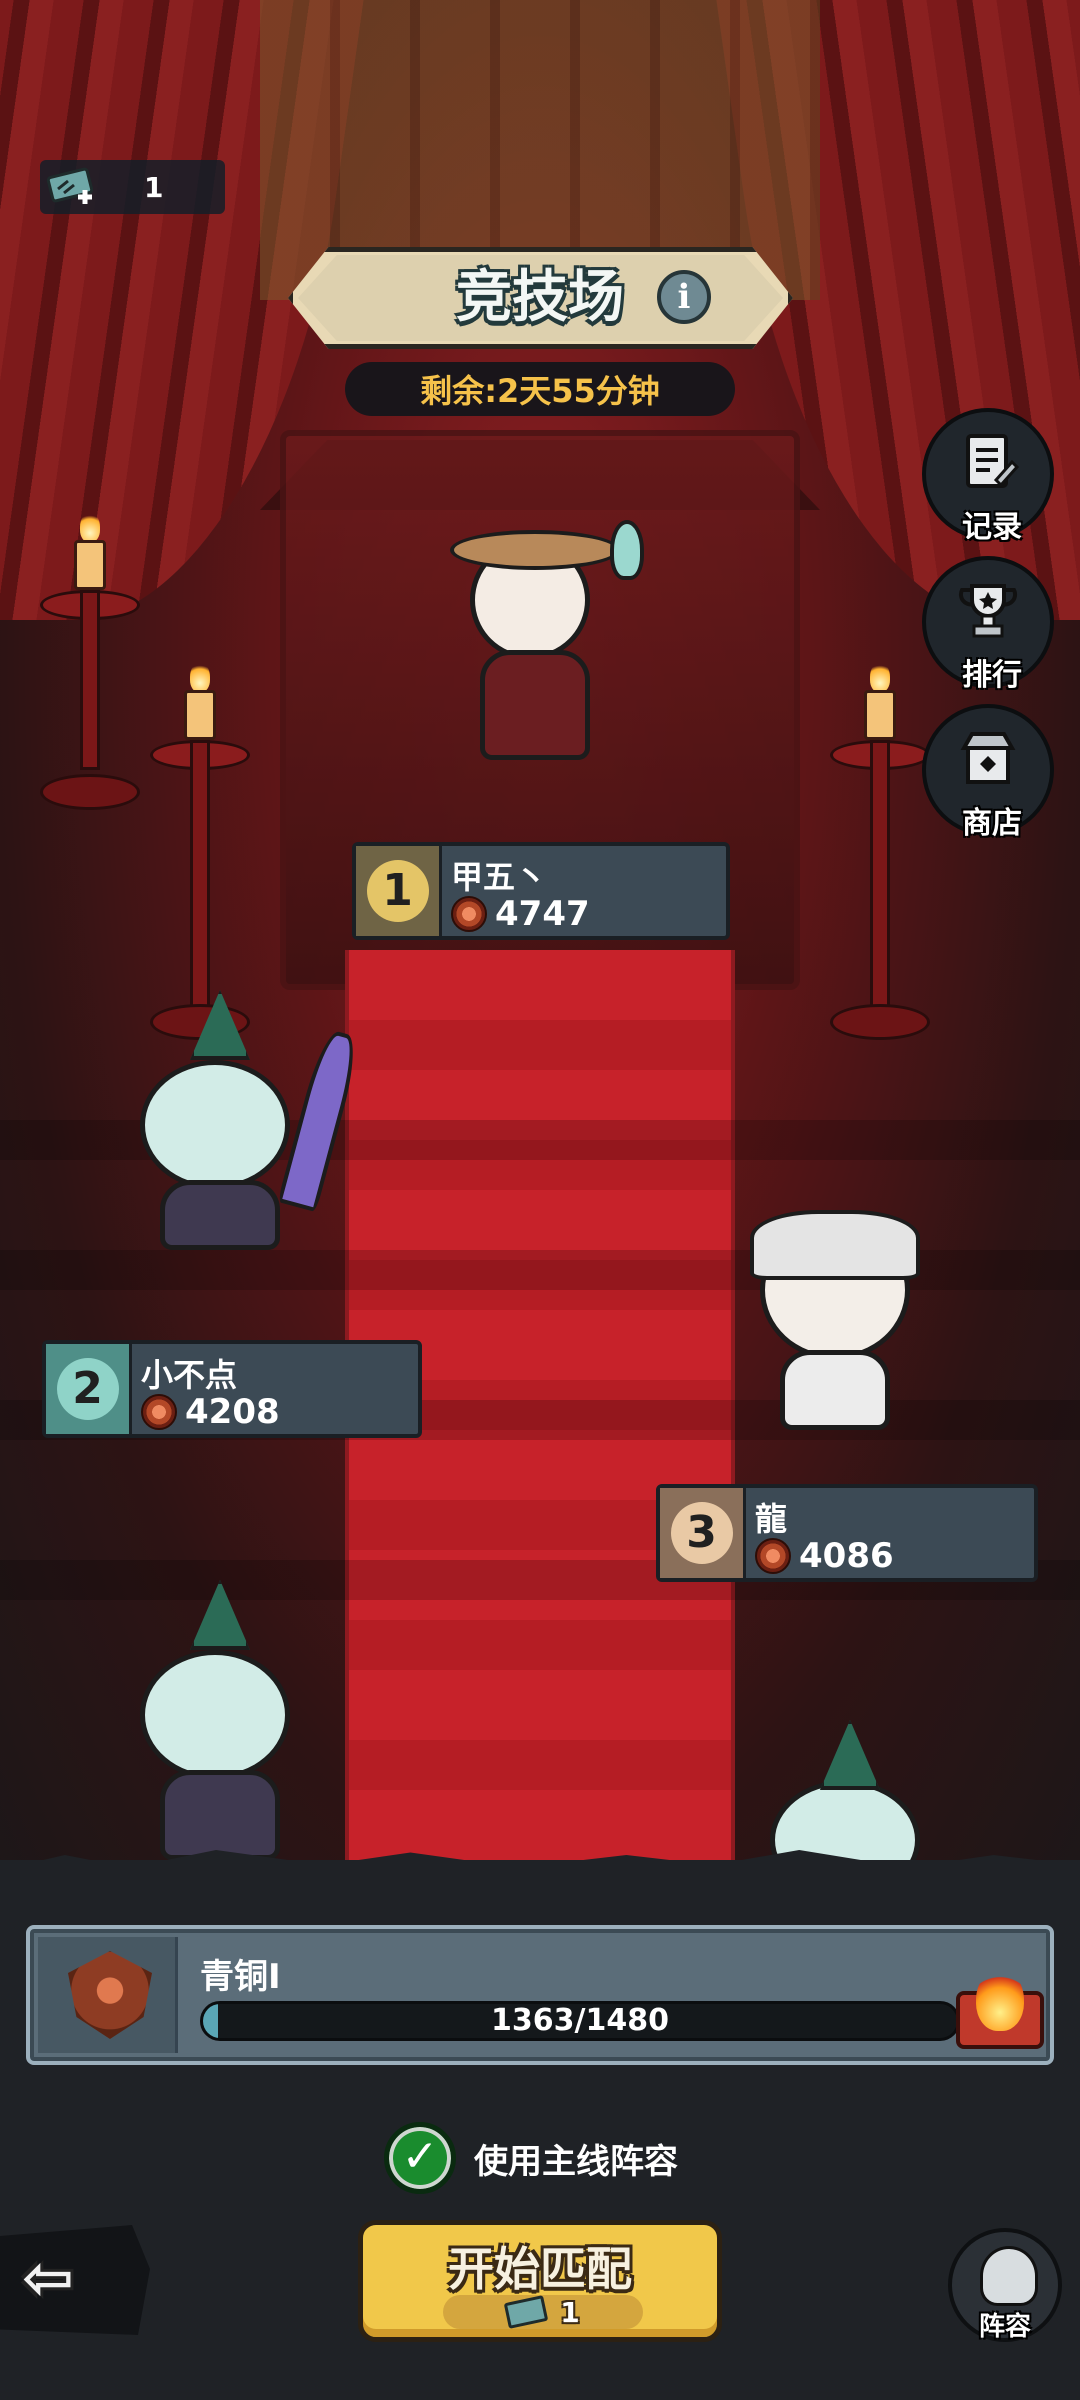 Image resolution: width=1080 pixels, height=2400 pixels. Describe the element at coordinates (74, 187) in the screenshot. I see `ticket-add-icon` at that location.